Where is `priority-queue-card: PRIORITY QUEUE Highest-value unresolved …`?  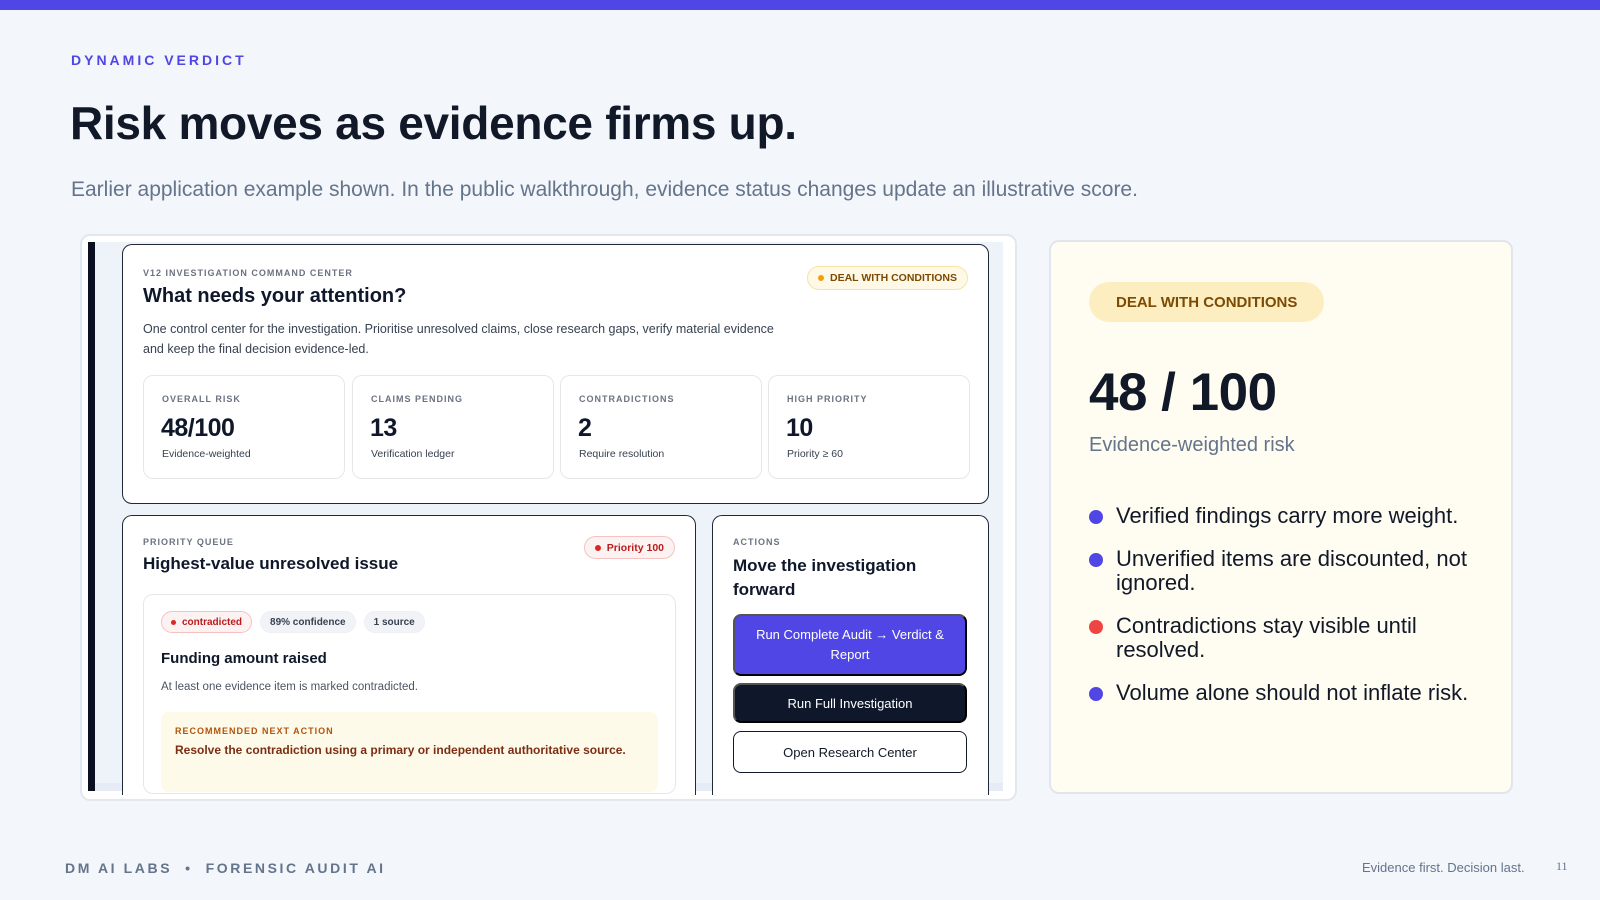
priority-queue-card: PRIORITY QUEUE Highest-value unresolved … is located at coordinates (409, 655).